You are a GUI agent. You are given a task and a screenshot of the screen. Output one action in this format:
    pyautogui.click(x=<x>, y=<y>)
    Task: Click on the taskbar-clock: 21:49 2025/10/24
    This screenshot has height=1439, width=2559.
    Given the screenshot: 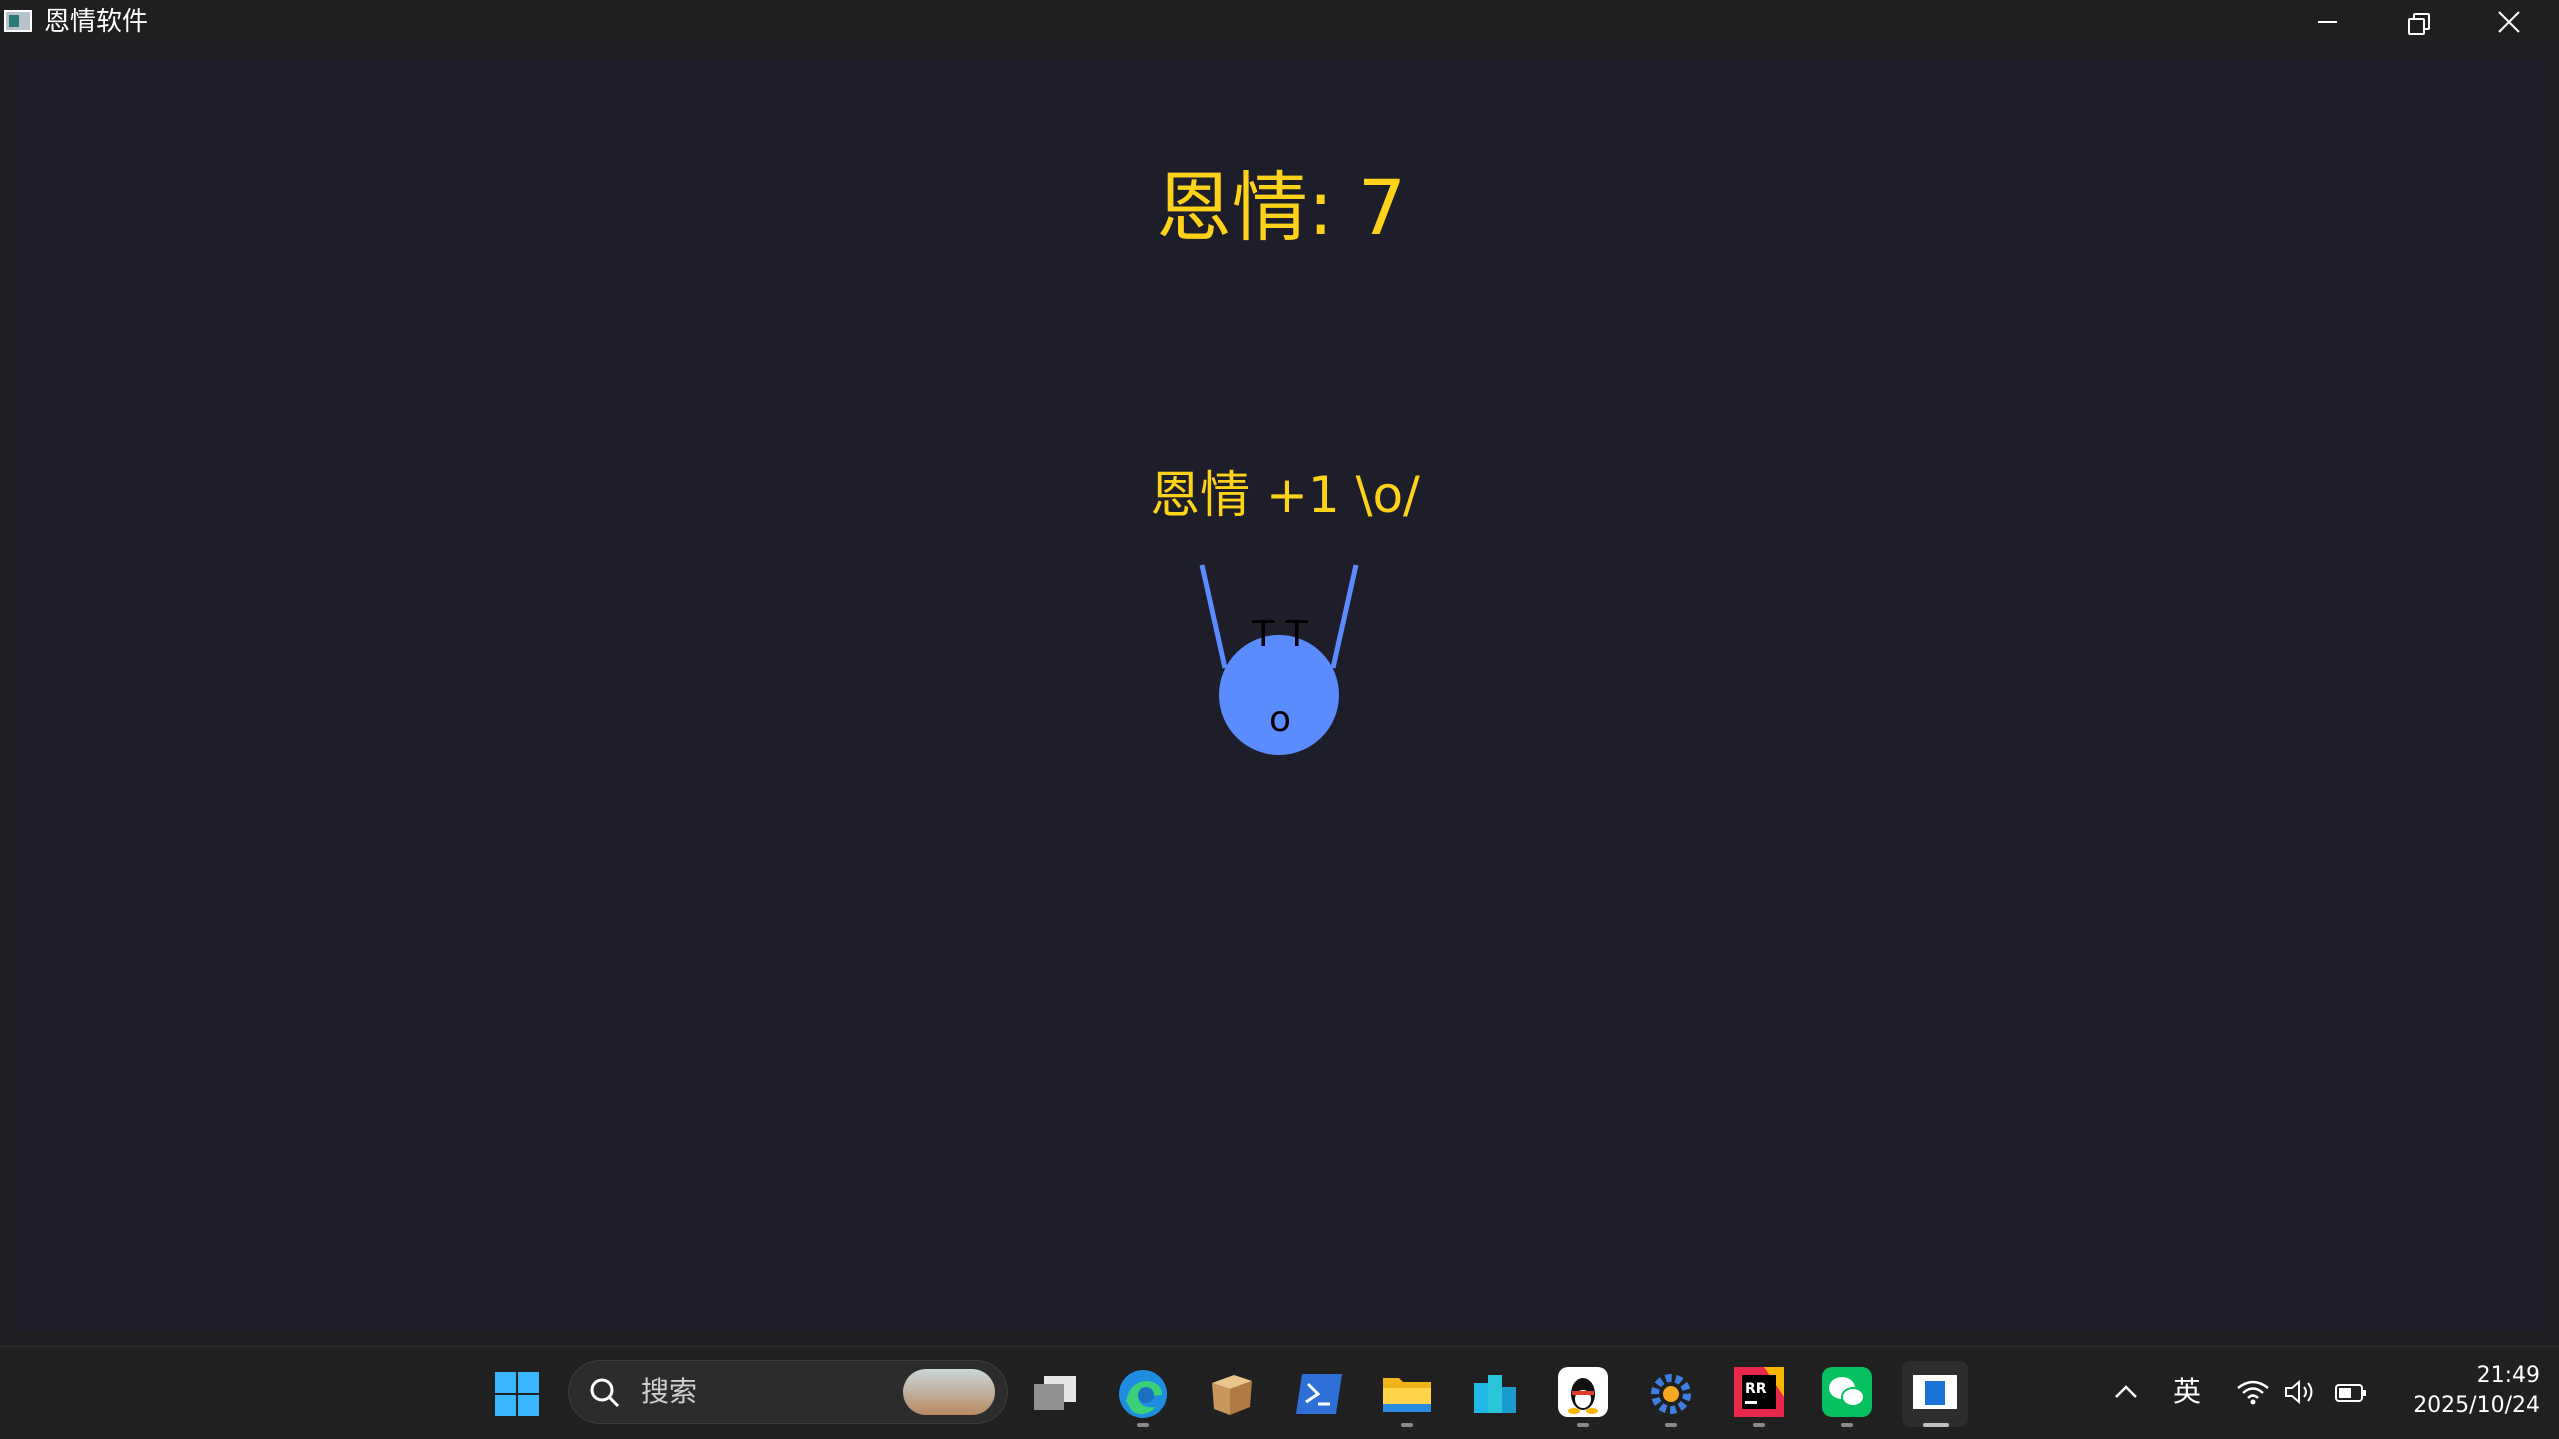 What is the action you would take?
    pyautogui.click(x=2460, y=1391)
    